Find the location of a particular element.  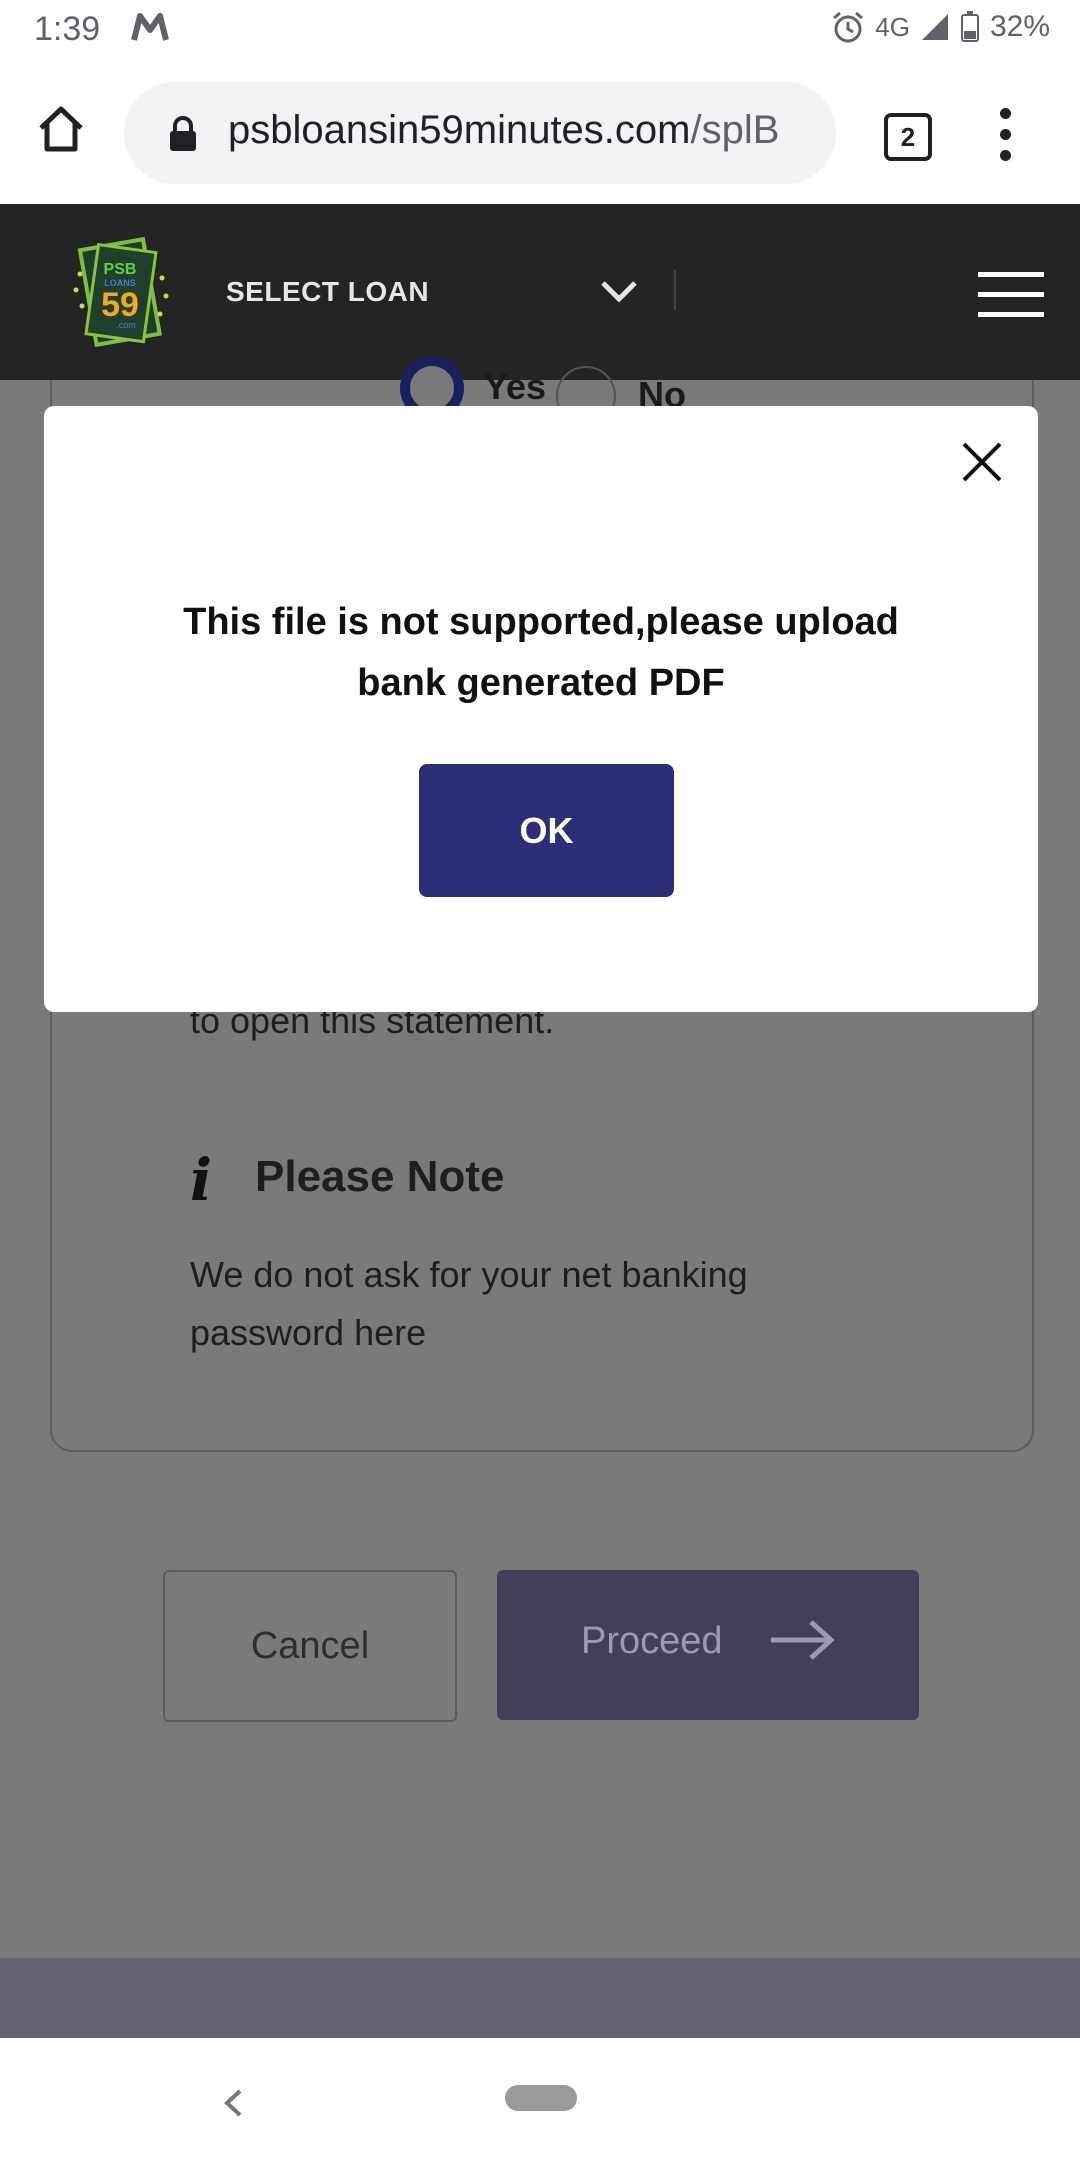

url-text: psbloansin59minutes.com/splB is located at coordinates (528, 130).